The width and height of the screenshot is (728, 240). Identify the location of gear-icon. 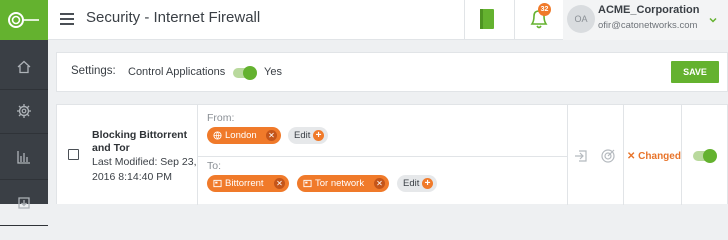
(24, 110).